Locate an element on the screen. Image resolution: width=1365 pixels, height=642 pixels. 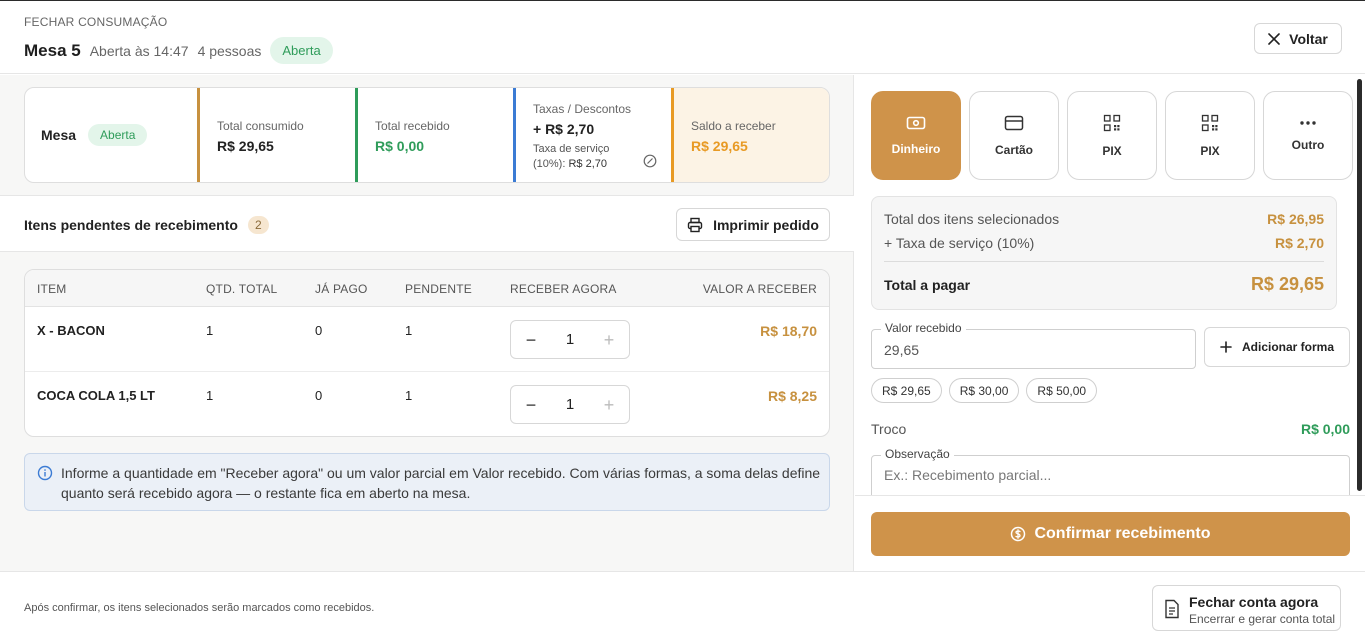
itens-total-value: R$ 26,95 is located at coordinates (1295, 219).